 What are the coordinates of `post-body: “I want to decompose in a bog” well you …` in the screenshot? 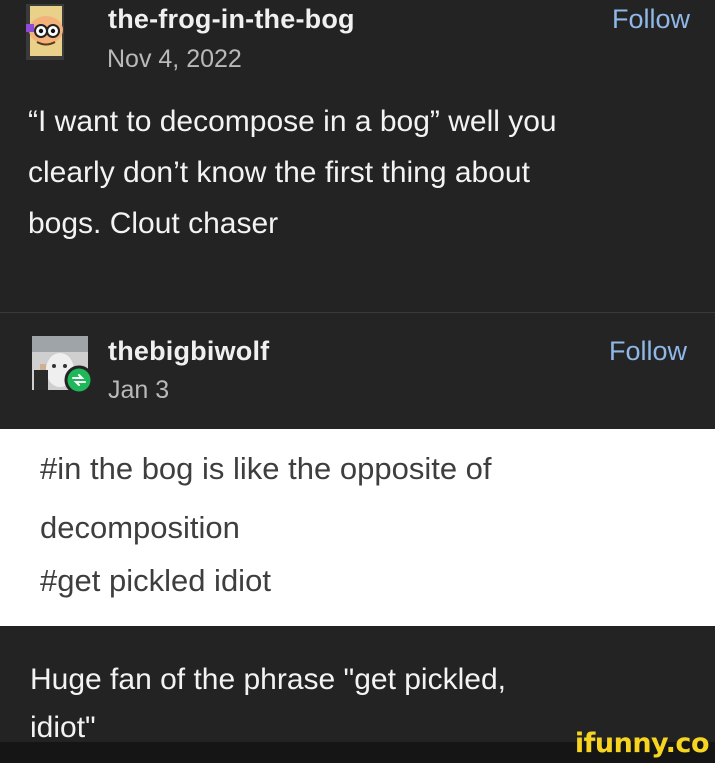 It's located at (292, 172).